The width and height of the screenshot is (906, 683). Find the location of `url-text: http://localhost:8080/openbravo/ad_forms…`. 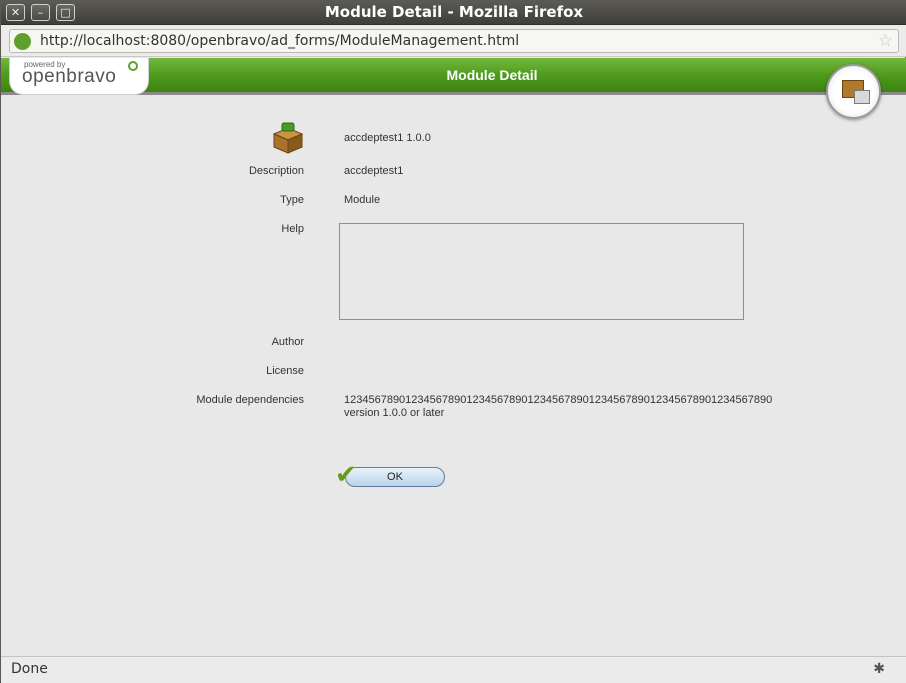

url-text: http://localhost:8080/openbravo/ad_forms… is located at coordinates (280, 41).